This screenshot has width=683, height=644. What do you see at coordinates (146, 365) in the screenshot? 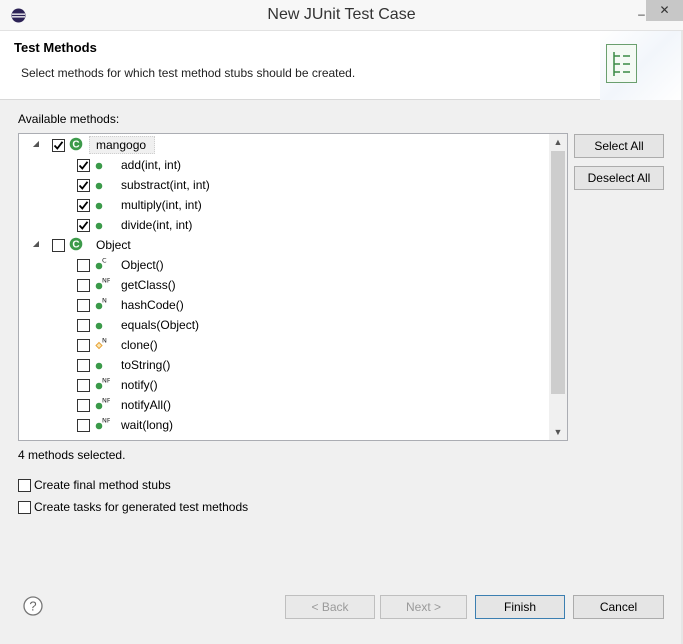
I see `method-name-label: toString()` at bounding box center [146, 365].